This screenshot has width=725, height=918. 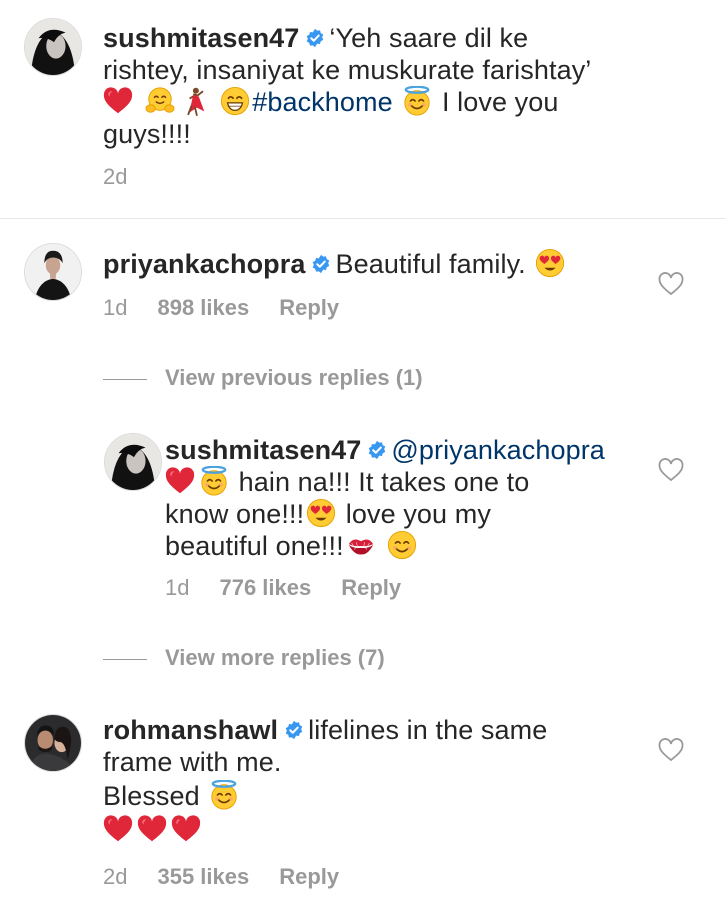 I want to click on avatar-priyankachopra, so click(x=53, y=272).